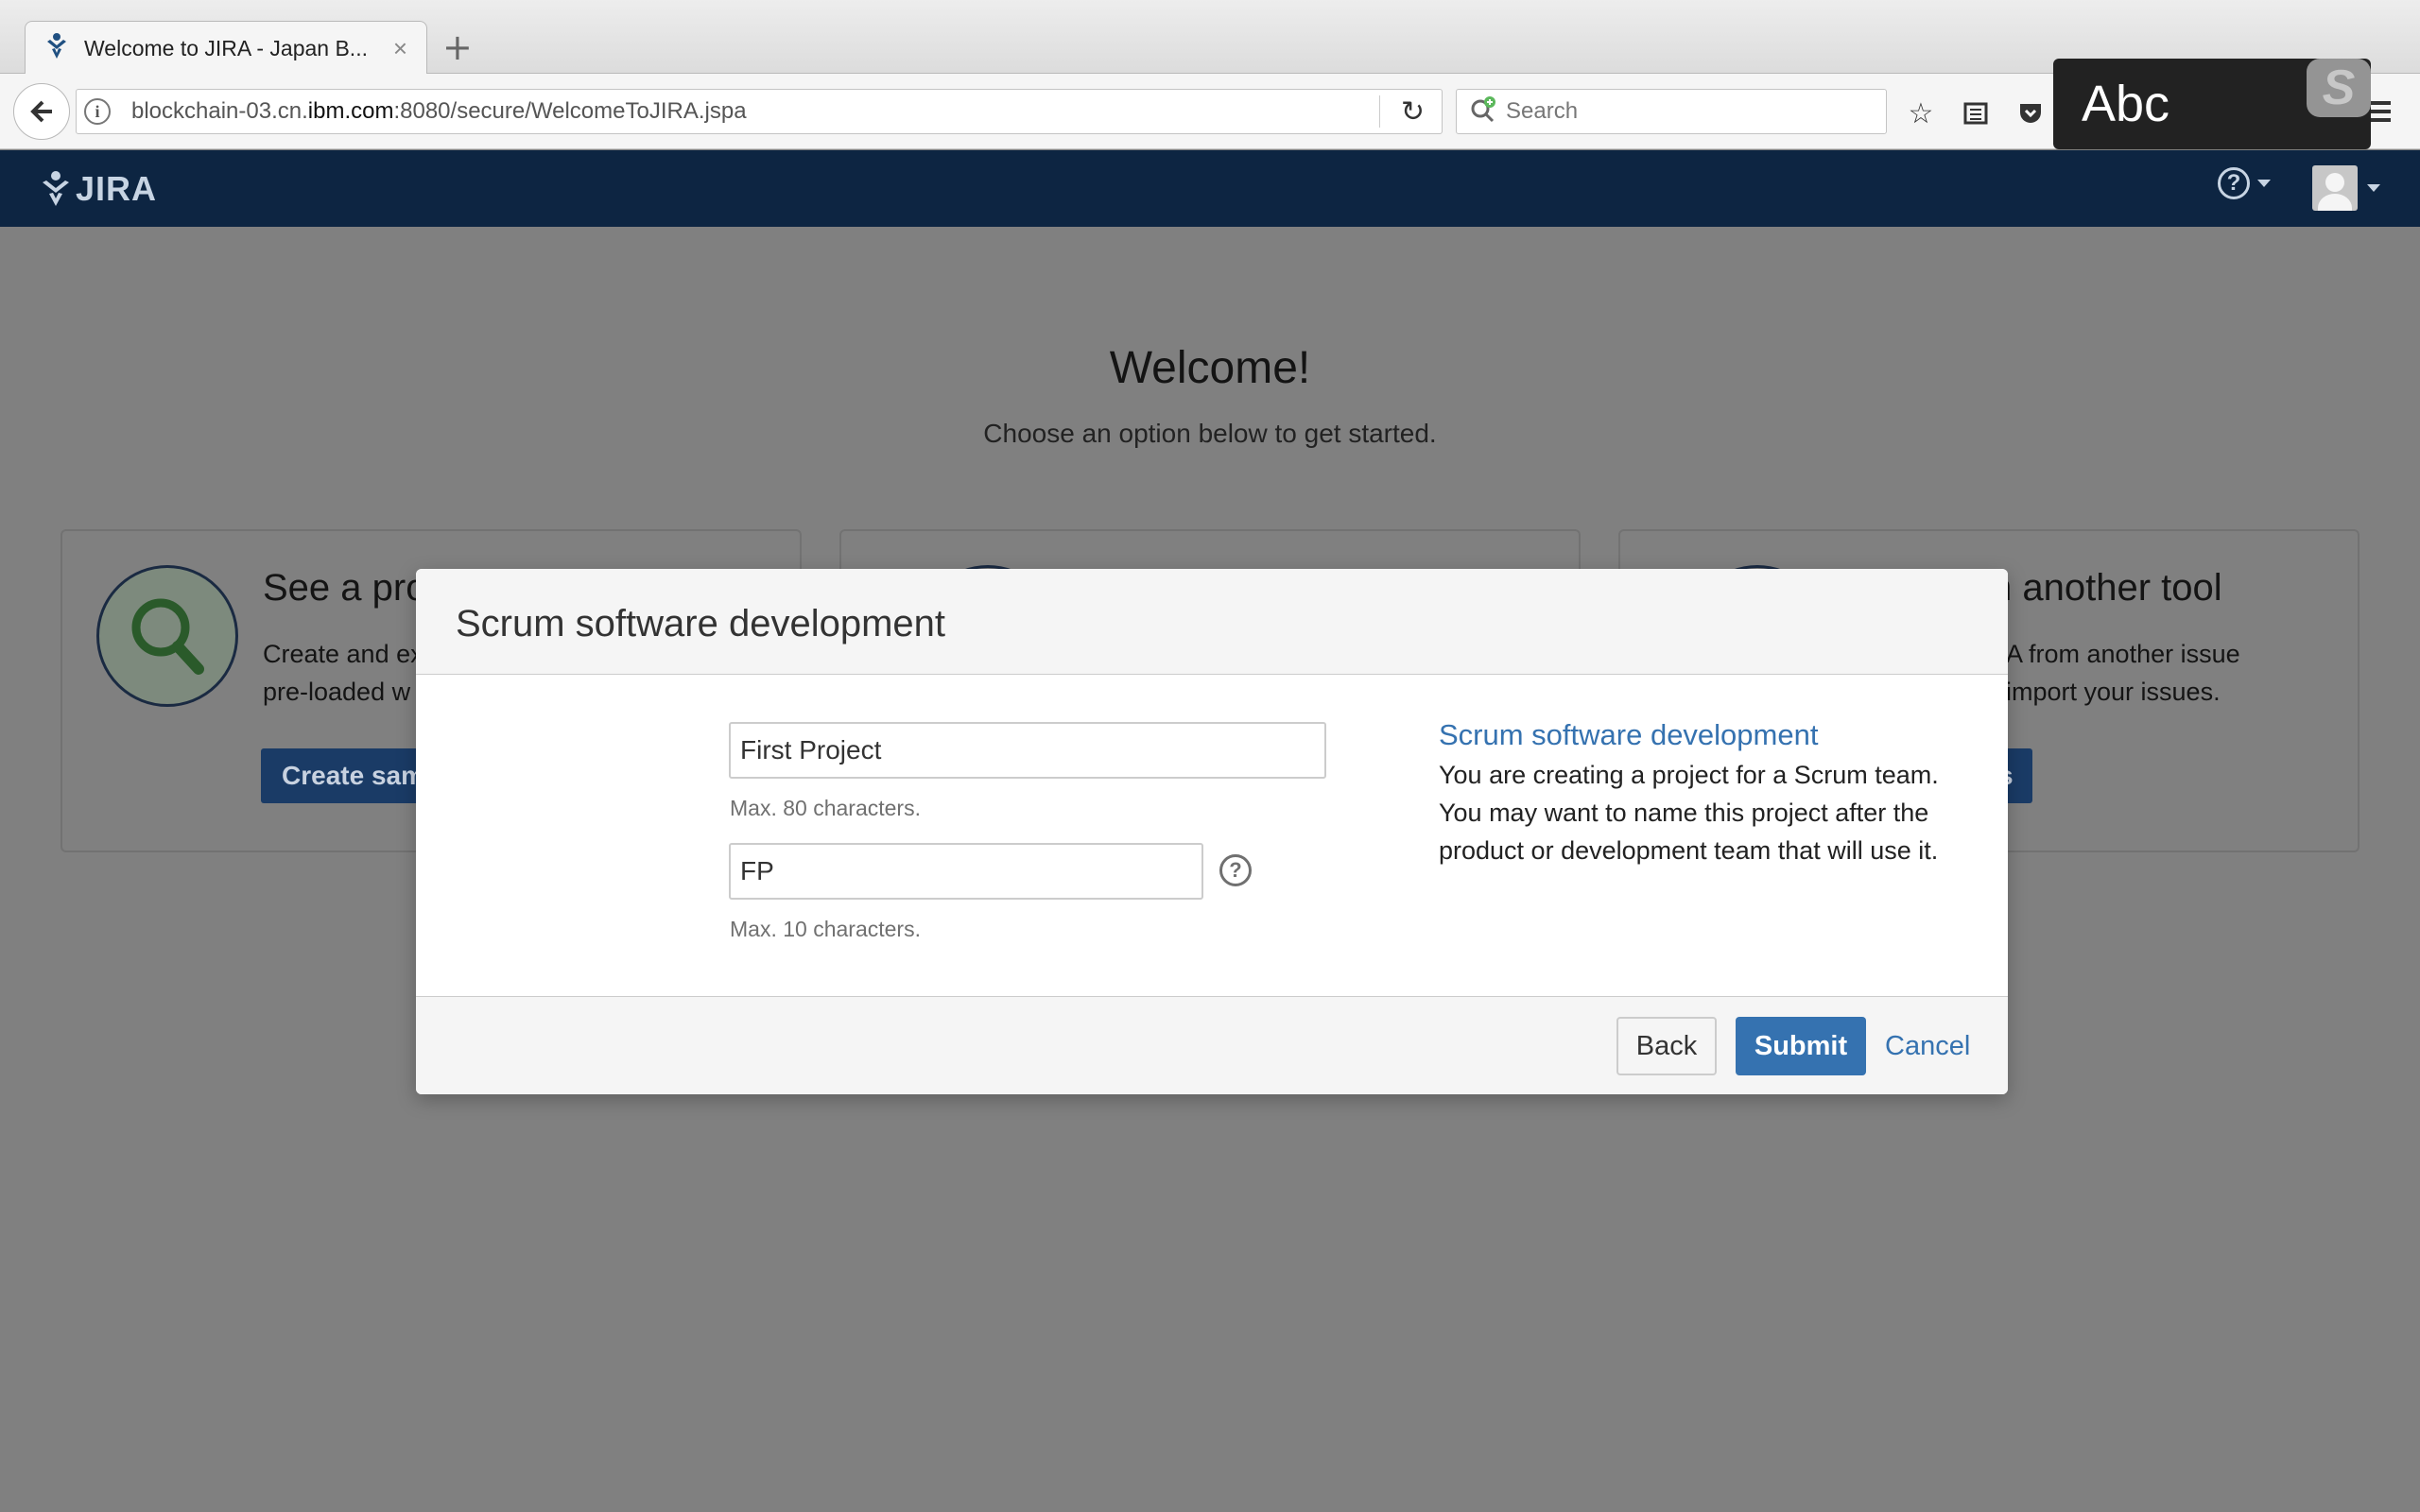 Image resolution: width=2420 pixels, height=1512 pixels. Describe the element at coordinates (167, 636) in the screenshot. I see `magnifier-icon` at that location.